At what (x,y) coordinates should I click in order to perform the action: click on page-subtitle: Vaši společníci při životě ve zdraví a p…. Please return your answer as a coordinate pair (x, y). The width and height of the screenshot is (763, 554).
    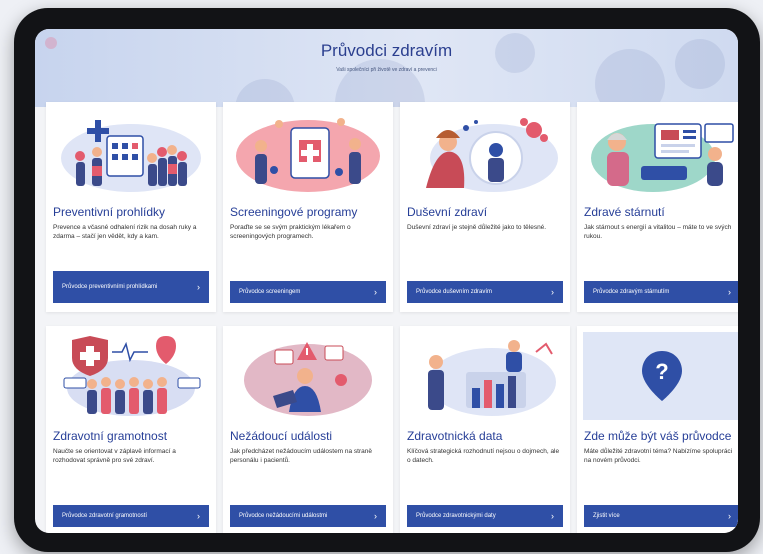
    Looking at the image, I should click on (386, 70).